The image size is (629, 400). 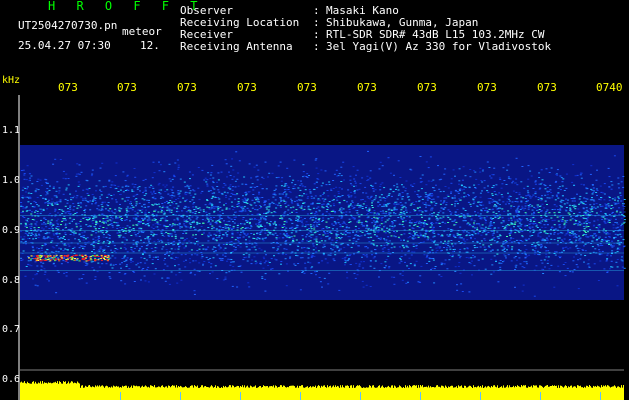 What do you see at coordinates (439, 46) in the screenshot?
I see `header-antenna-value: 3el Yagi(V) Az 330 for Vladivostok` at bounding box center [439, 46].